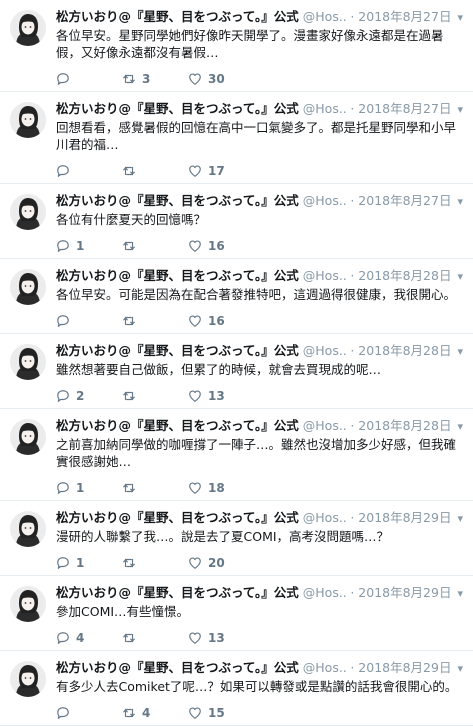  I want to click on tweet-actions: 3 30, so click(259, 79).